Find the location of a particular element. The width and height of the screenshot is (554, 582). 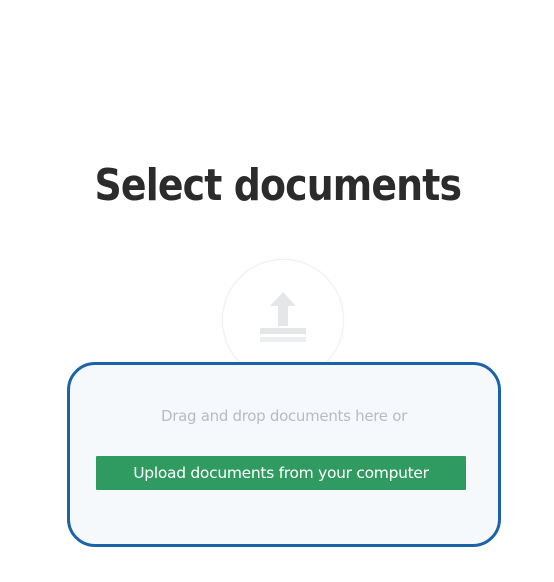

page-title: Select documents is located at coordinates (278, 185).